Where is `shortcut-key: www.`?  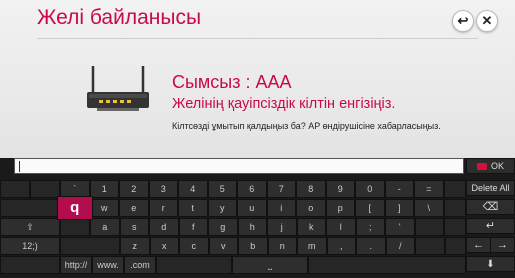
shortcut-key: www. is located at coordinates (108, 265).